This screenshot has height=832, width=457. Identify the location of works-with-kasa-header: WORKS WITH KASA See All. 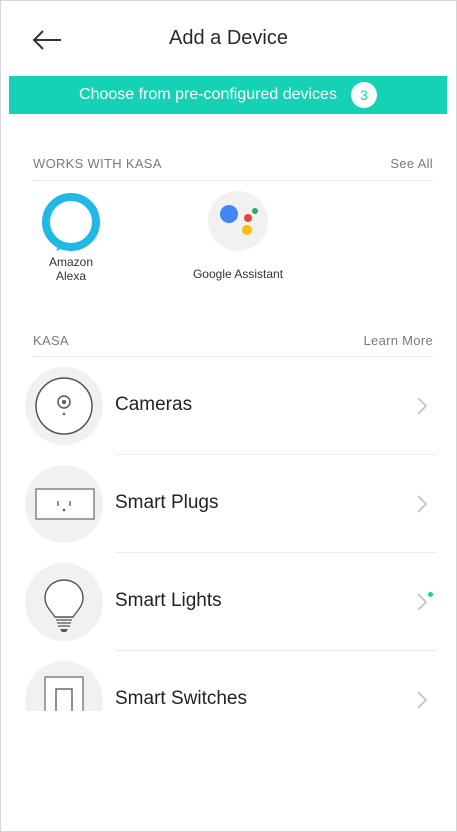
(233, 163).